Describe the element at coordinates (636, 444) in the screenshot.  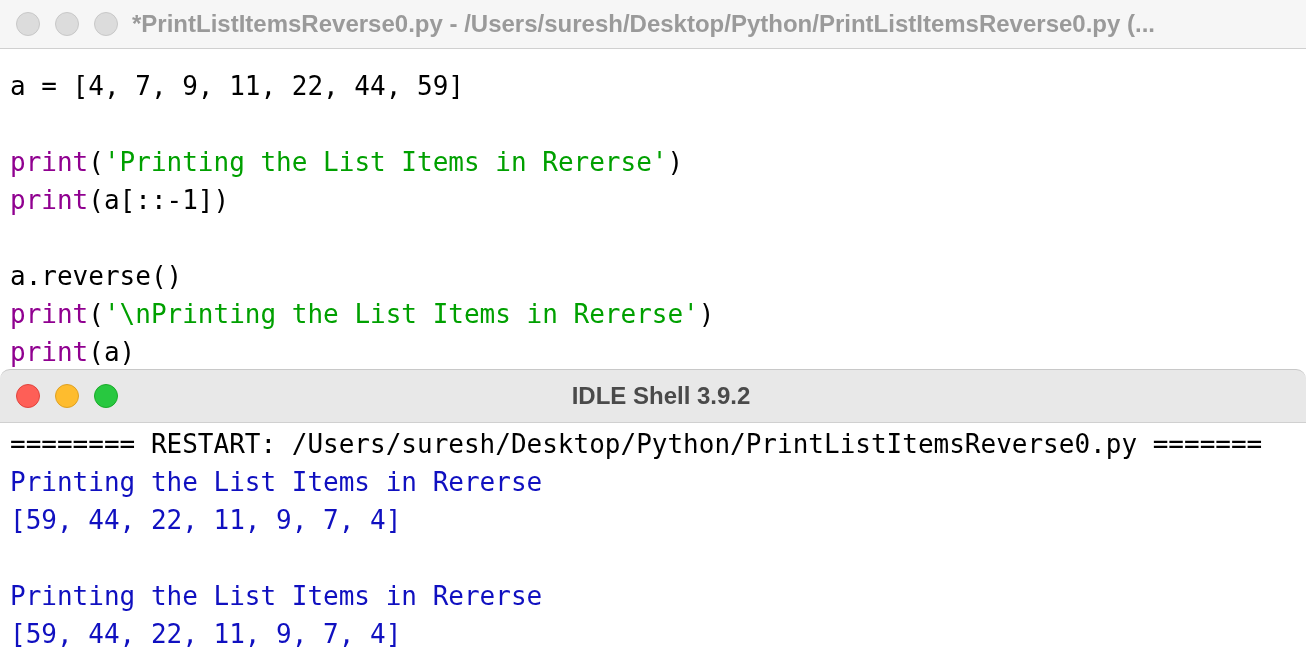
I see `code-line: ======== RESTART: /Users/suresh/Desktop/Python/PrintListItemsReverse0.py =======` at that location.